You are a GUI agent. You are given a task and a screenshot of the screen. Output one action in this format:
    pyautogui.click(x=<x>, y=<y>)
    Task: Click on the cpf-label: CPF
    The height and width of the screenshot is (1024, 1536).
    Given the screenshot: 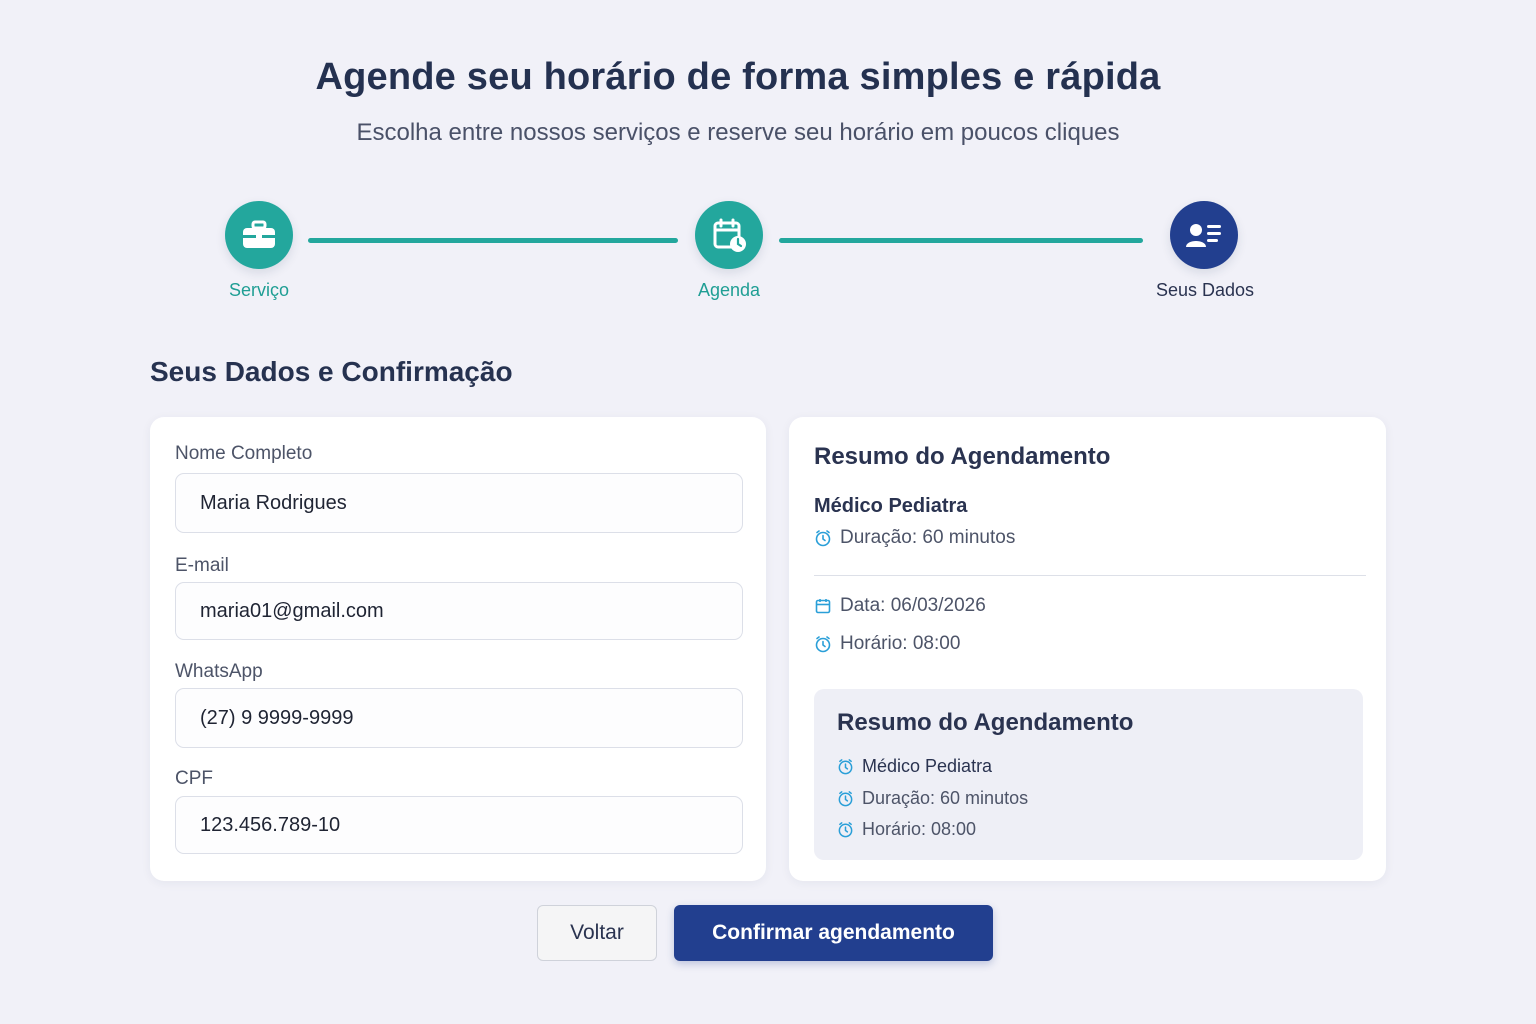 What is the action you would take?
    pyautogui.click(x=194, y=778)
    